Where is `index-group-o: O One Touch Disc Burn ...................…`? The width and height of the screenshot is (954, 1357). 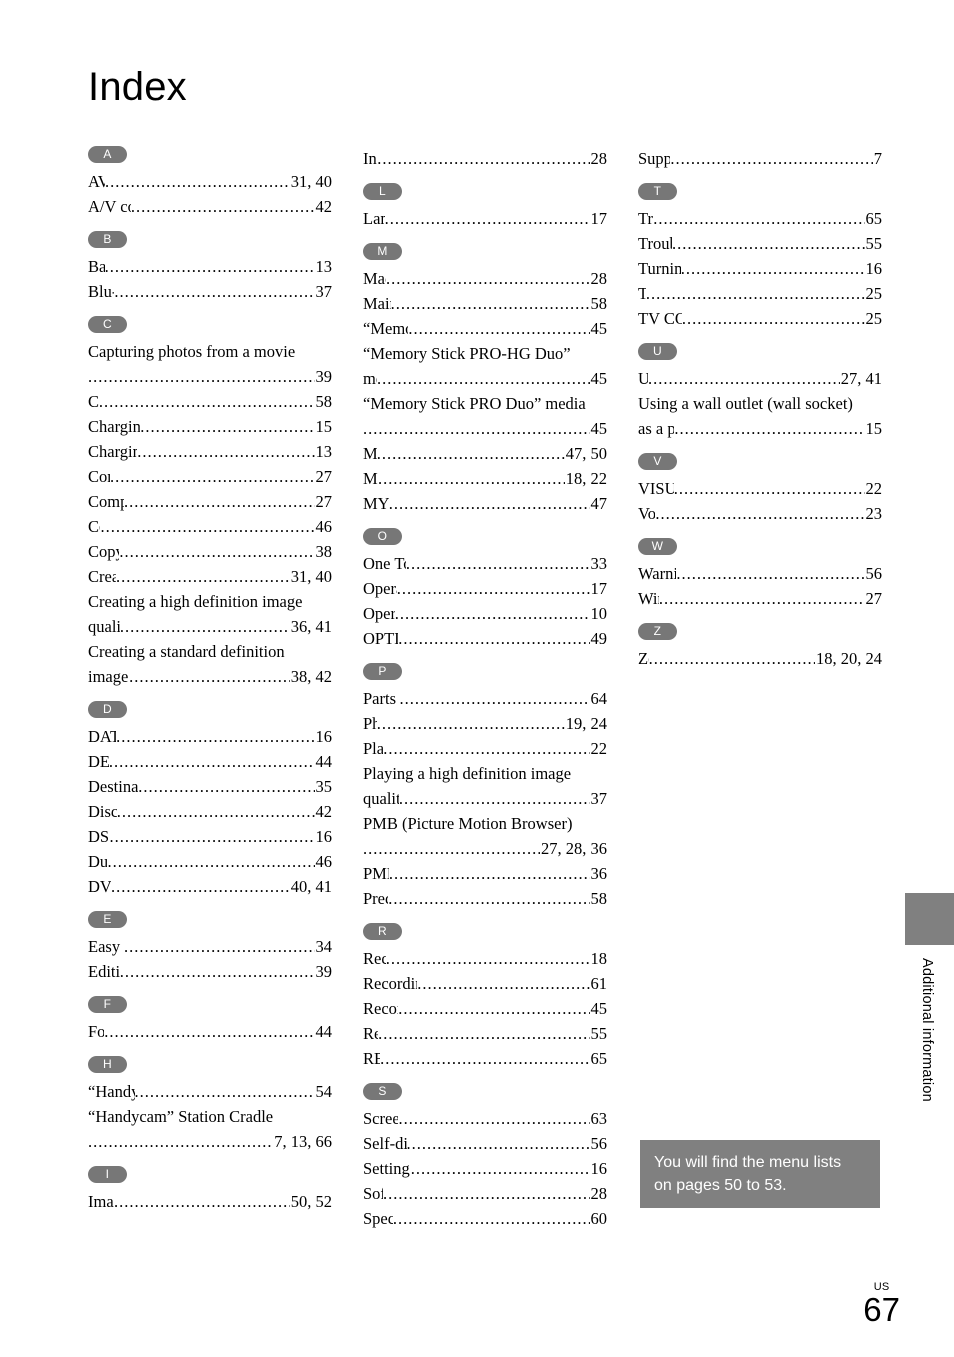
index-group-o: O One Touch Disc Burn ...................… is located at coordinates (485, 583).